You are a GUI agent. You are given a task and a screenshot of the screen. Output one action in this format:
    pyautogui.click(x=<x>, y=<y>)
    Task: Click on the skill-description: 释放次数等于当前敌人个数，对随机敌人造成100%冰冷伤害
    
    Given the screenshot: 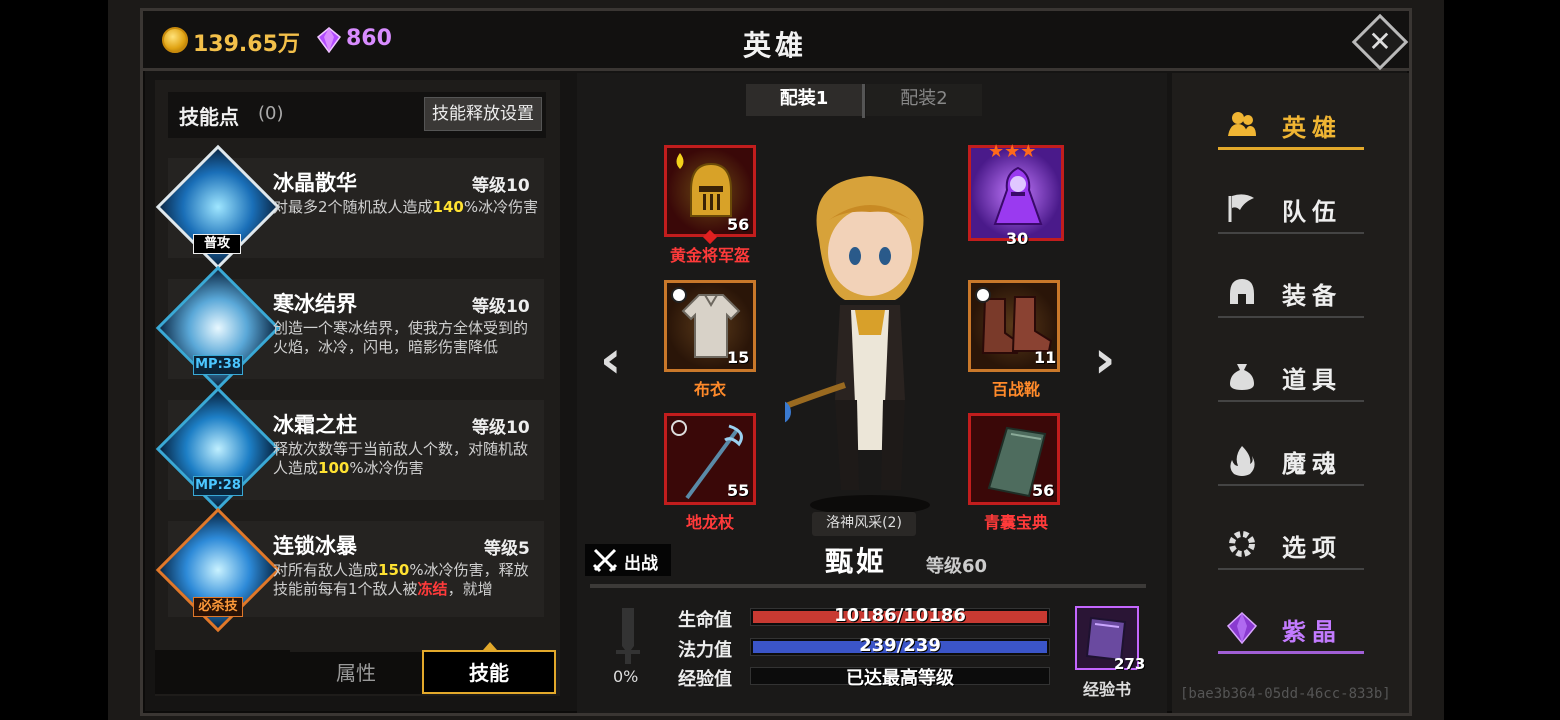 What is the action you would take?
    pyautogui.click(x=401, y=458)
    